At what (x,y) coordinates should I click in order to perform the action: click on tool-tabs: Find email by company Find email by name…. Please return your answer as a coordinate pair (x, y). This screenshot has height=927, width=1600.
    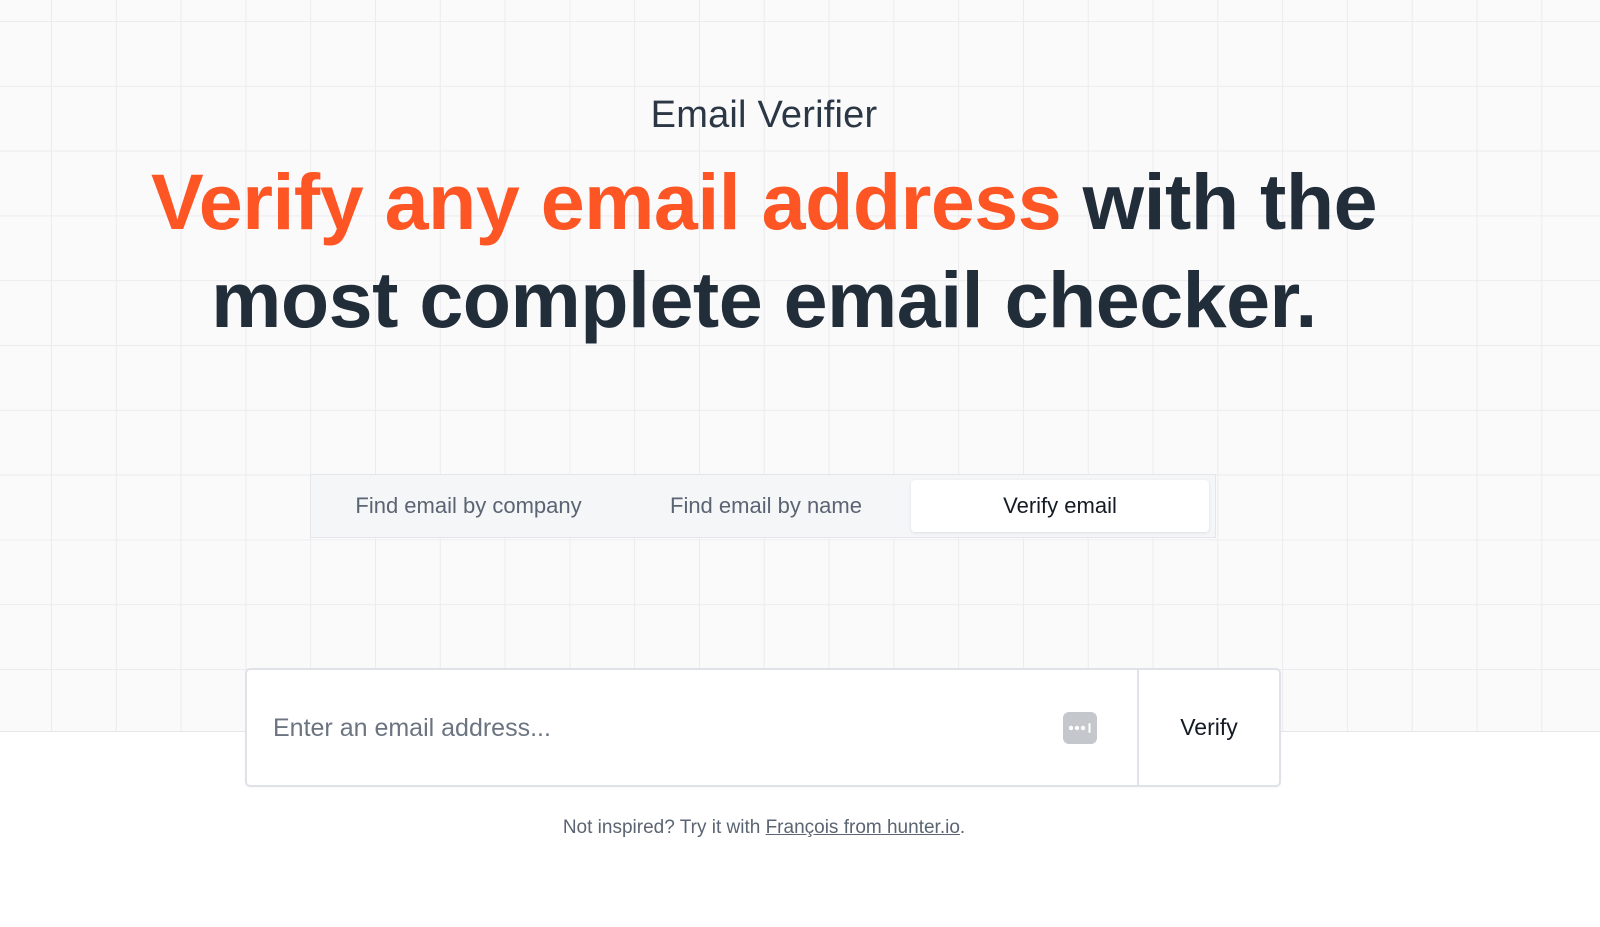
    Looking at the image, I should click on (763, 506).